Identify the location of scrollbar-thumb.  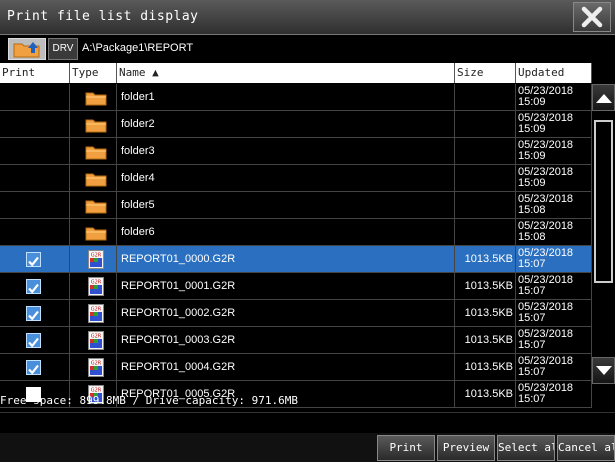
(603, 201).